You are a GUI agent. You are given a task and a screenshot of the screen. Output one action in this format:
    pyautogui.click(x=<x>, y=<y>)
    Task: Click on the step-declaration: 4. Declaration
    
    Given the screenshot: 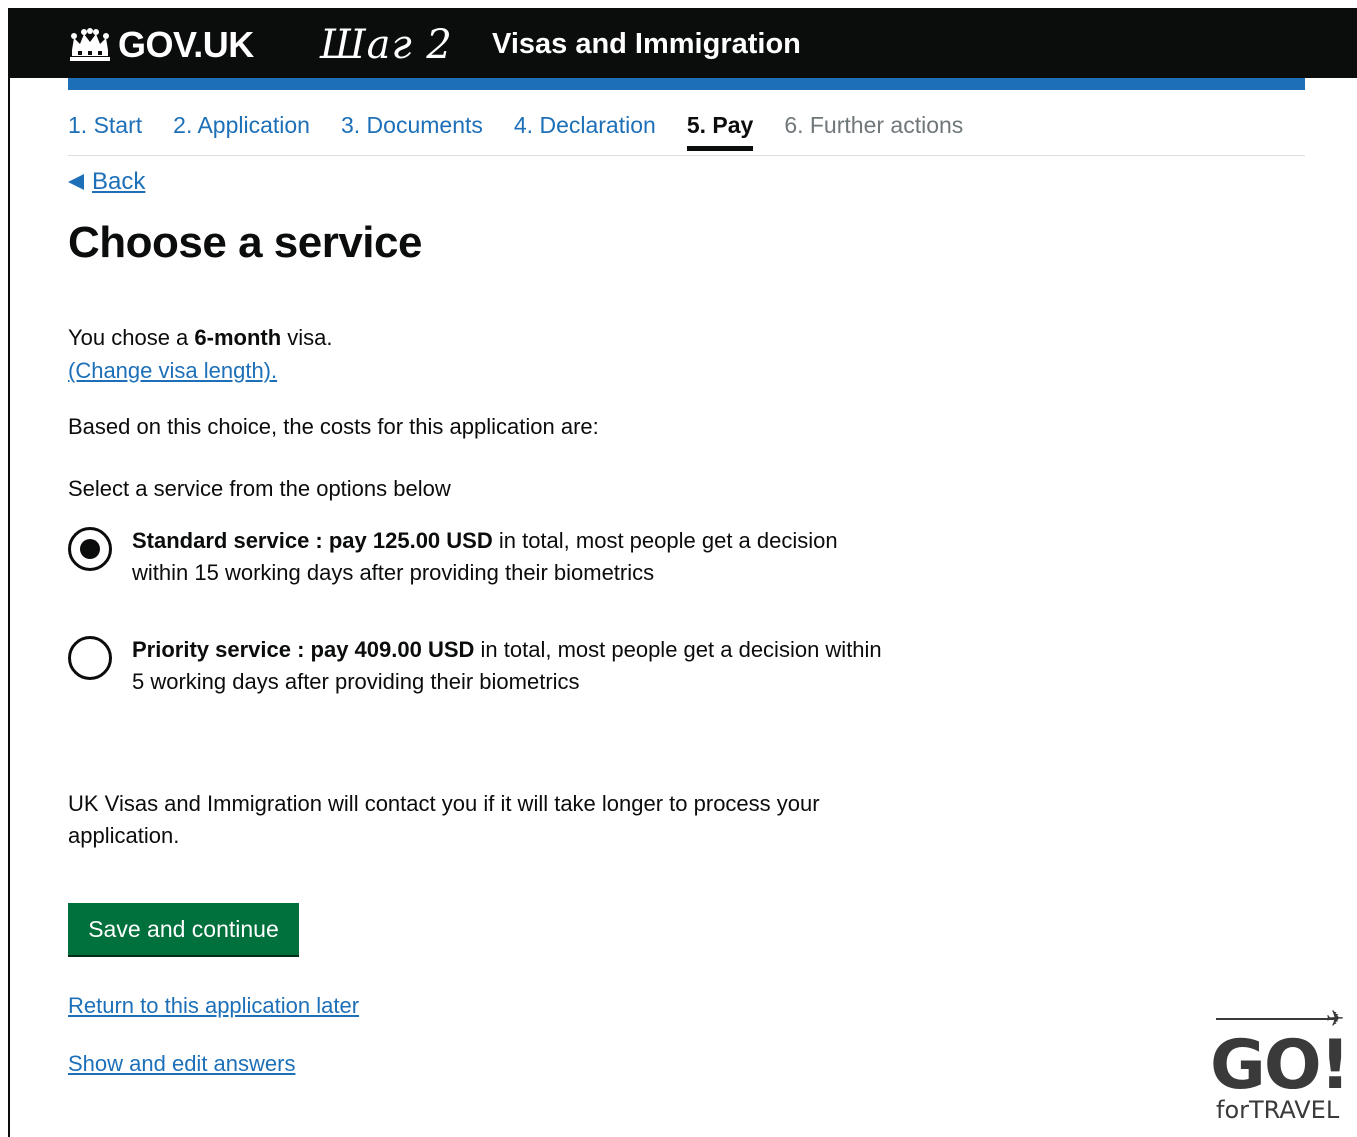 What is the action you would take?
    pyautogui.click(x=585, y=131)
    